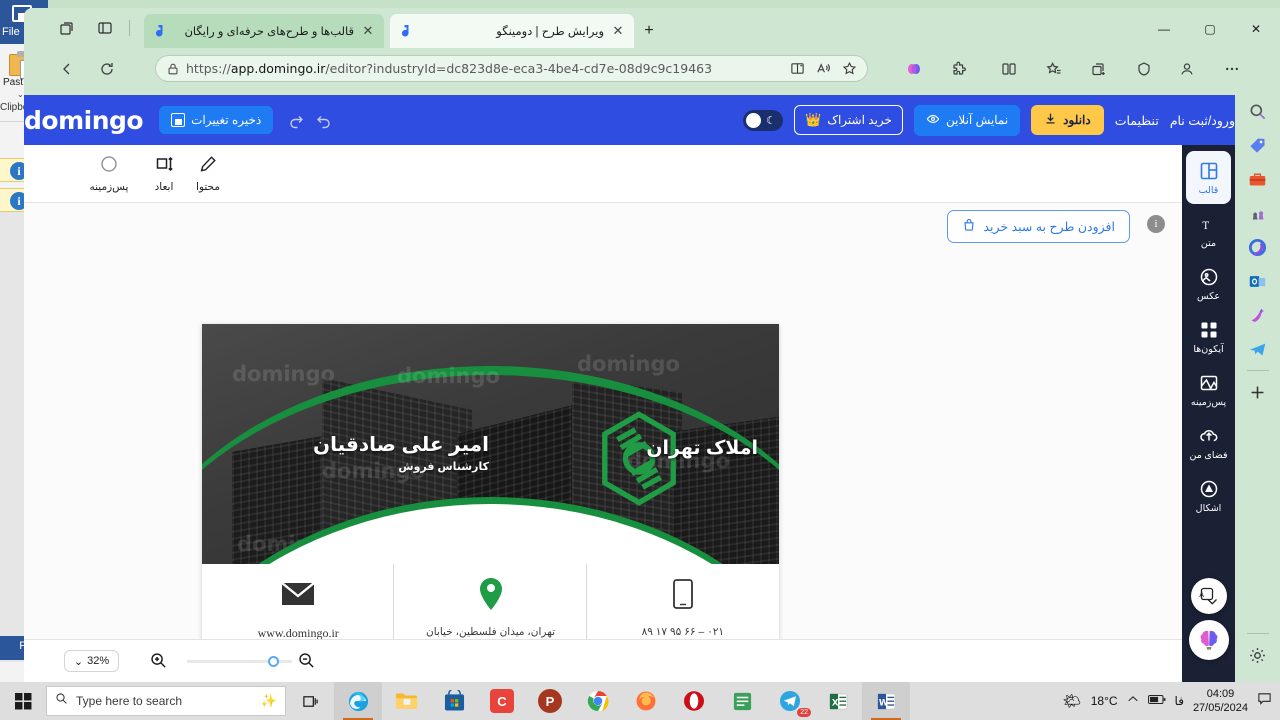 The width and height of the screenshot is (1280, 720). I want to click on design-sidebar: قالب TT متن عکس آیکون‌ها, so click(1208, 413).